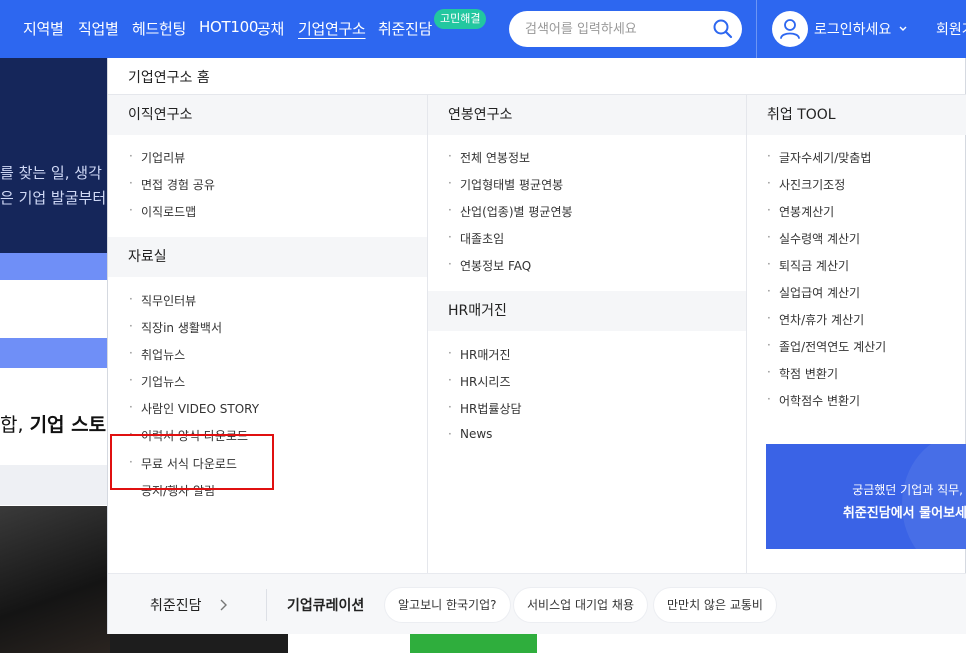  Describe the element at coordinates (489, 265) in the screenshot. I see `menu-item: 연봉정보 FAQ` at that location.